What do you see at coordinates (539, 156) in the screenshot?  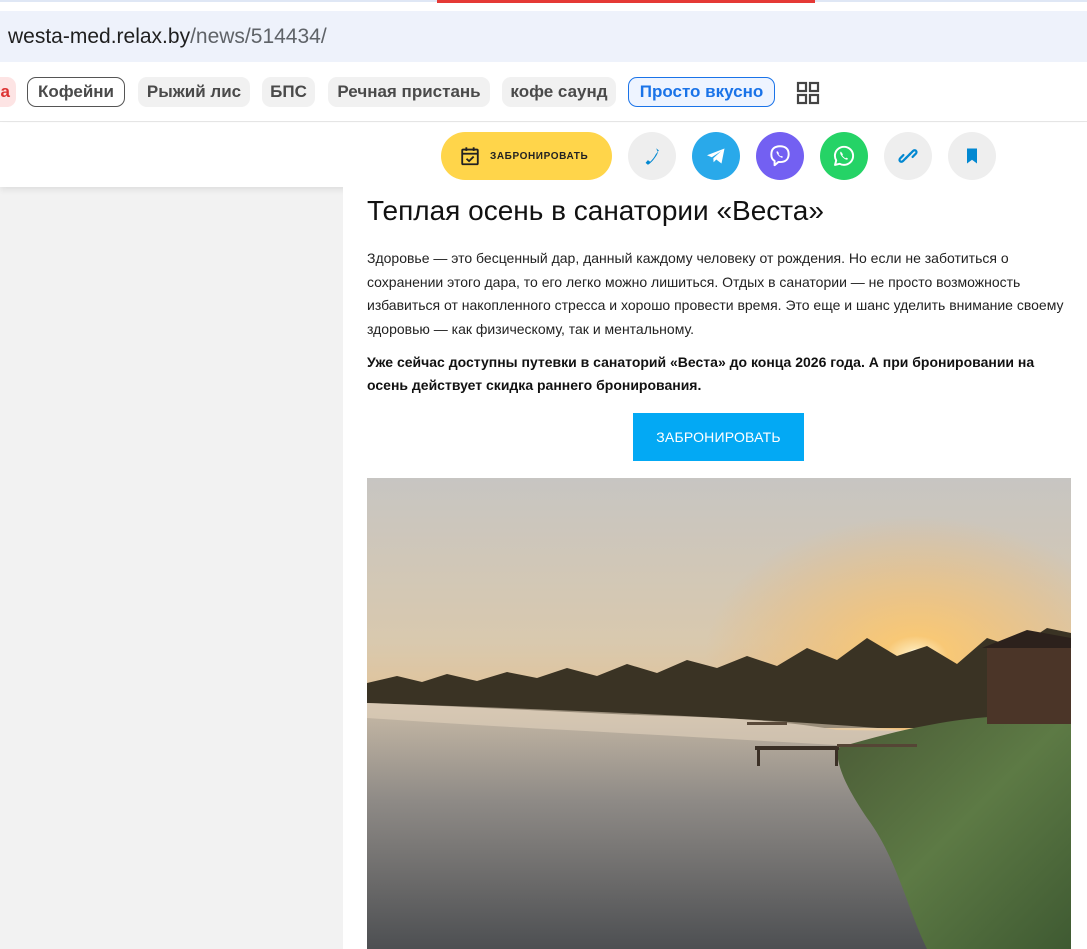 I see `book-now-pill-label: ЗАБРОНИРОВАТЬ` at bounding box center [539, 156].